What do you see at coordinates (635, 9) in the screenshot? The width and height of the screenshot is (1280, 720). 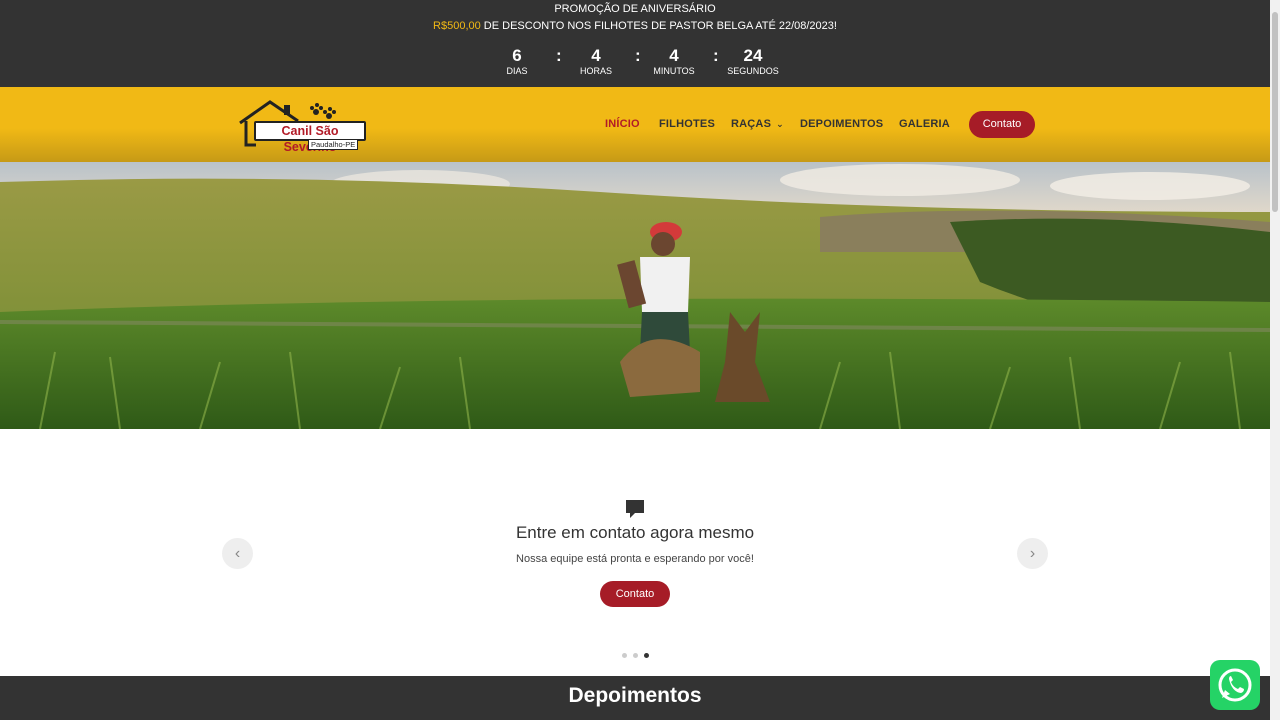 I see `promo-title: PROMOÇÃO DE ANIVERSÁRIO` at bounding box center [635, 9].